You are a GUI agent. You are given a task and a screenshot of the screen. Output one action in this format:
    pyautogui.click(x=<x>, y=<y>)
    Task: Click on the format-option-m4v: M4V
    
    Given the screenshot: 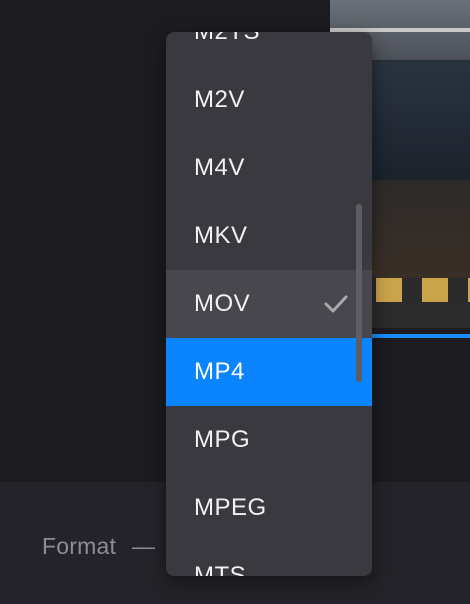 What is the action you would take?
    pyautogui.click(x=269, y=168)
    